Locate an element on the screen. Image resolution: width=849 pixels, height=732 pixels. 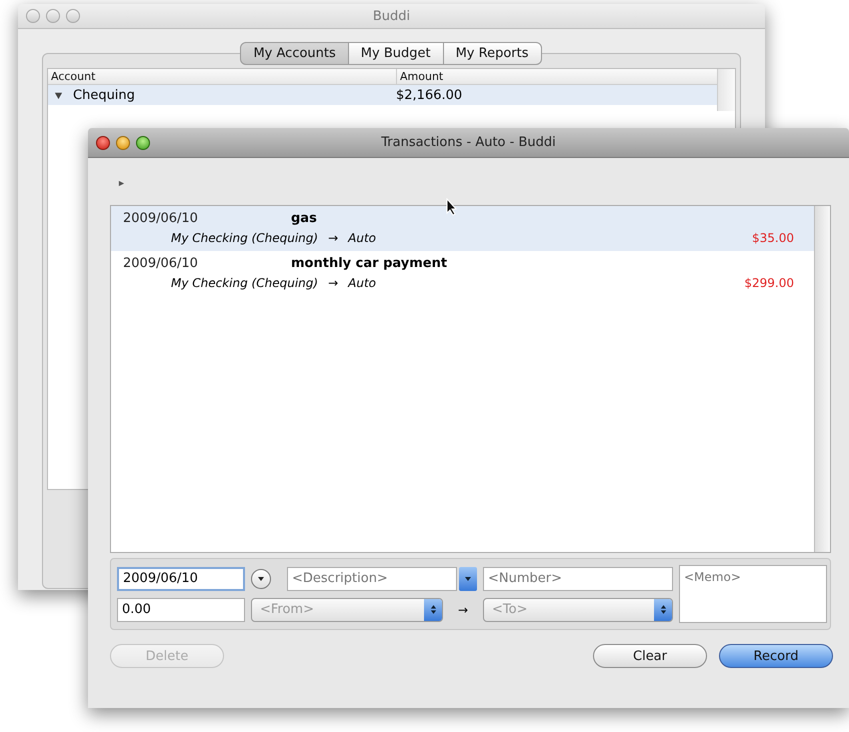
amount-field: 0.00 is located at coordinates (181, 610).